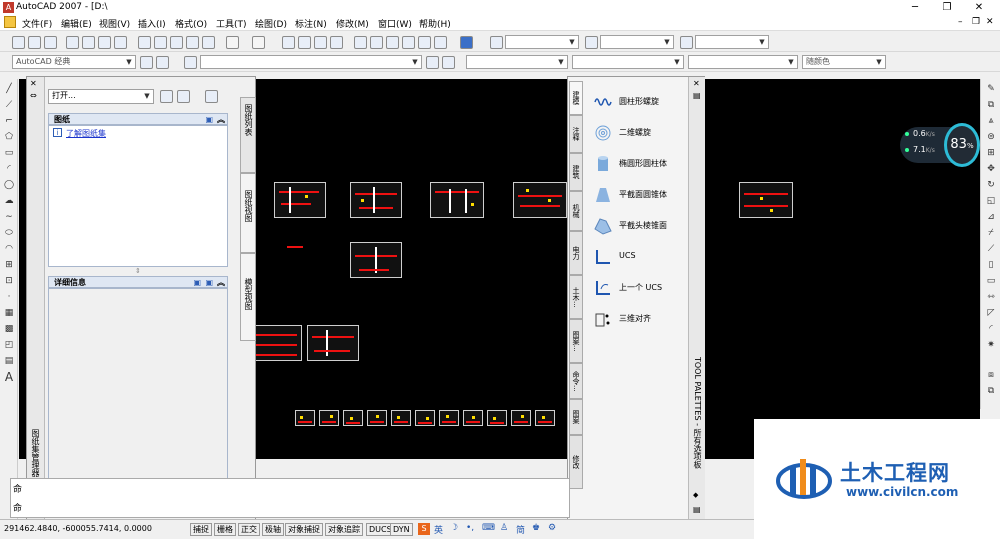 The width and height of the screenshot is (1000, 539). I want to click on stretch-icon: ⊿, so click(991, 217).